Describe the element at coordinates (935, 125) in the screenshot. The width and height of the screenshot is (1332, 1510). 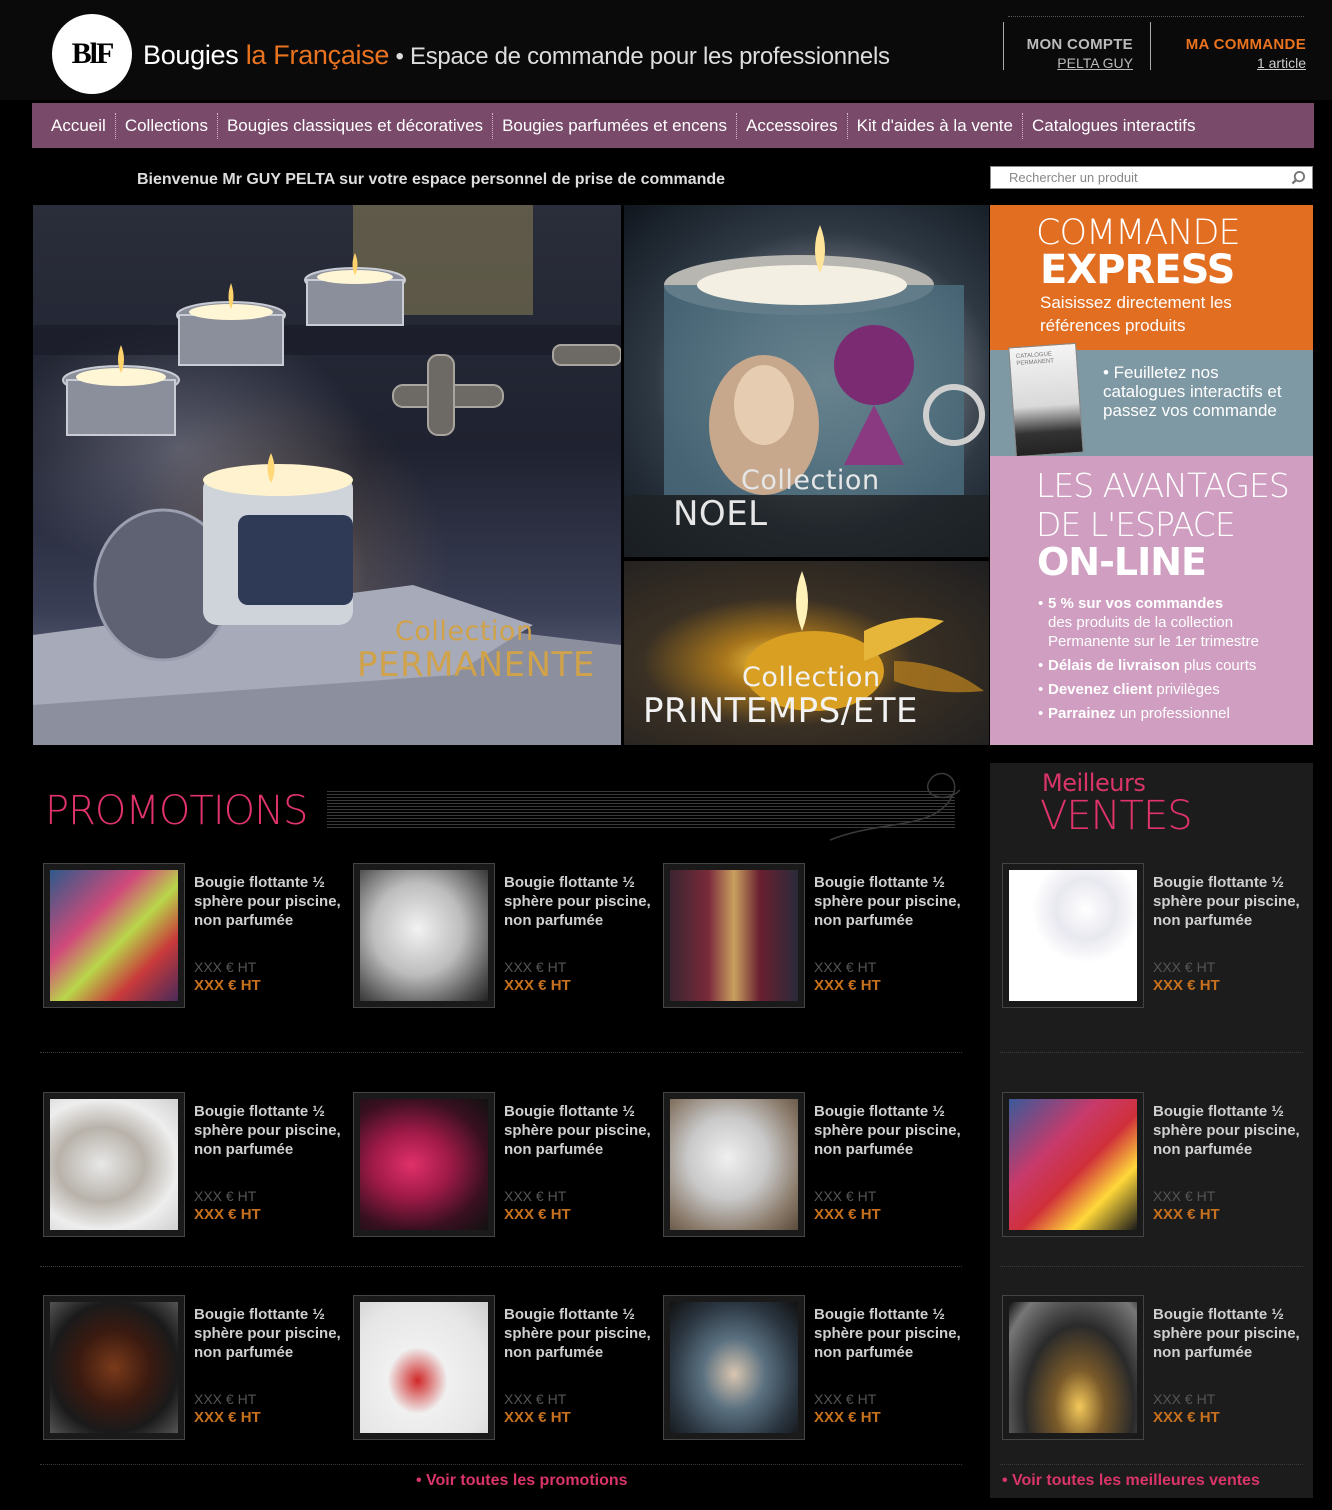
I see `nav-item-kit-aides: Kit d'aides à la vente` at that location.